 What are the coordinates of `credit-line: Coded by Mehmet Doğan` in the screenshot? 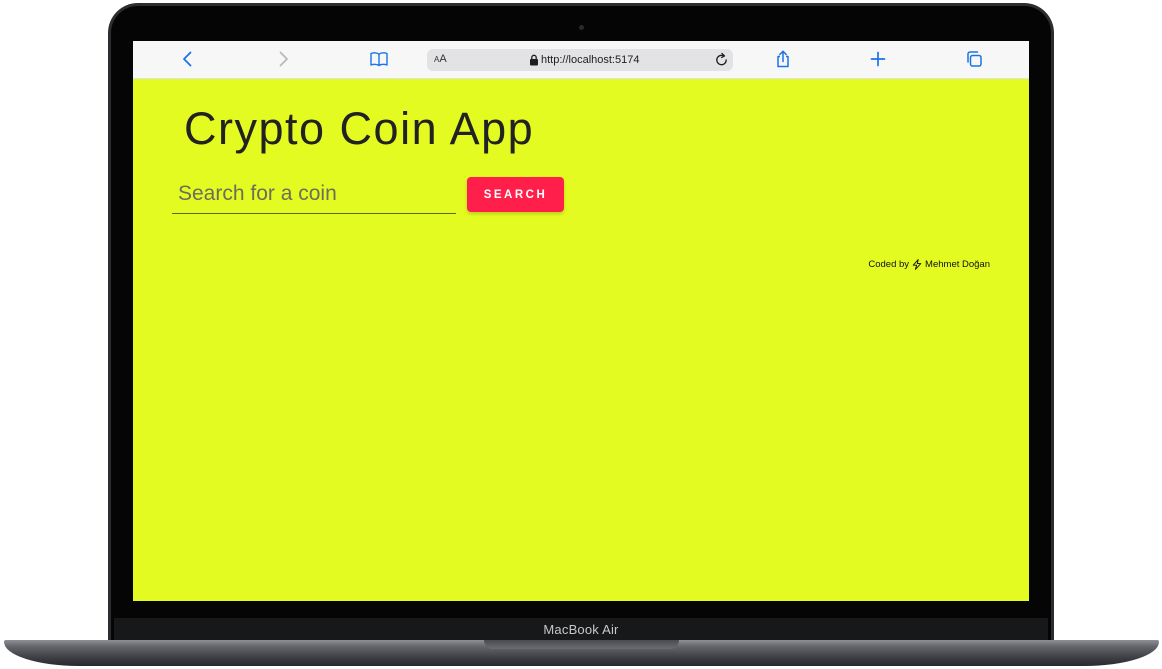 It's located at (929, 264).